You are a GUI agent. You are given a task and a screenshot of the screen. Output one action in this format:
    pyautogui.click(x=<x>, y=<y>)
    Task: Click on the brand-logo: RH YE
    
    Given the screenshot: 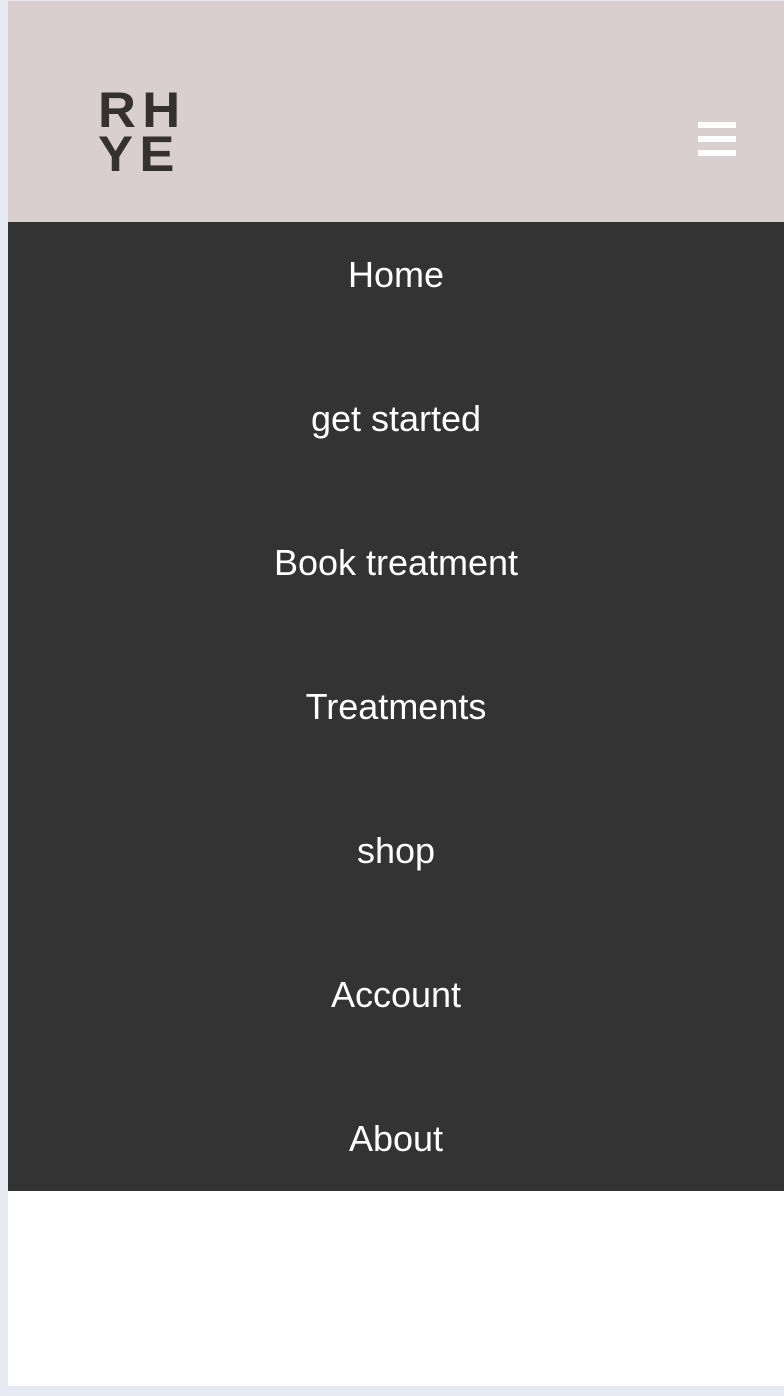 What is the action you would take?
    pyautogui.click(x=153, y=134)
    